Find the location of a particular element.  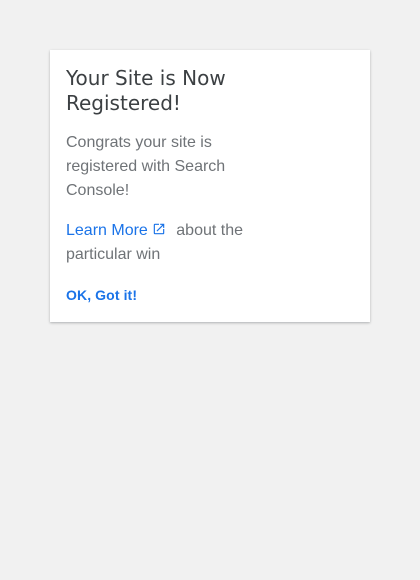

ok-got-it-button: OK, Got it! is located at coordinates (101, 295).